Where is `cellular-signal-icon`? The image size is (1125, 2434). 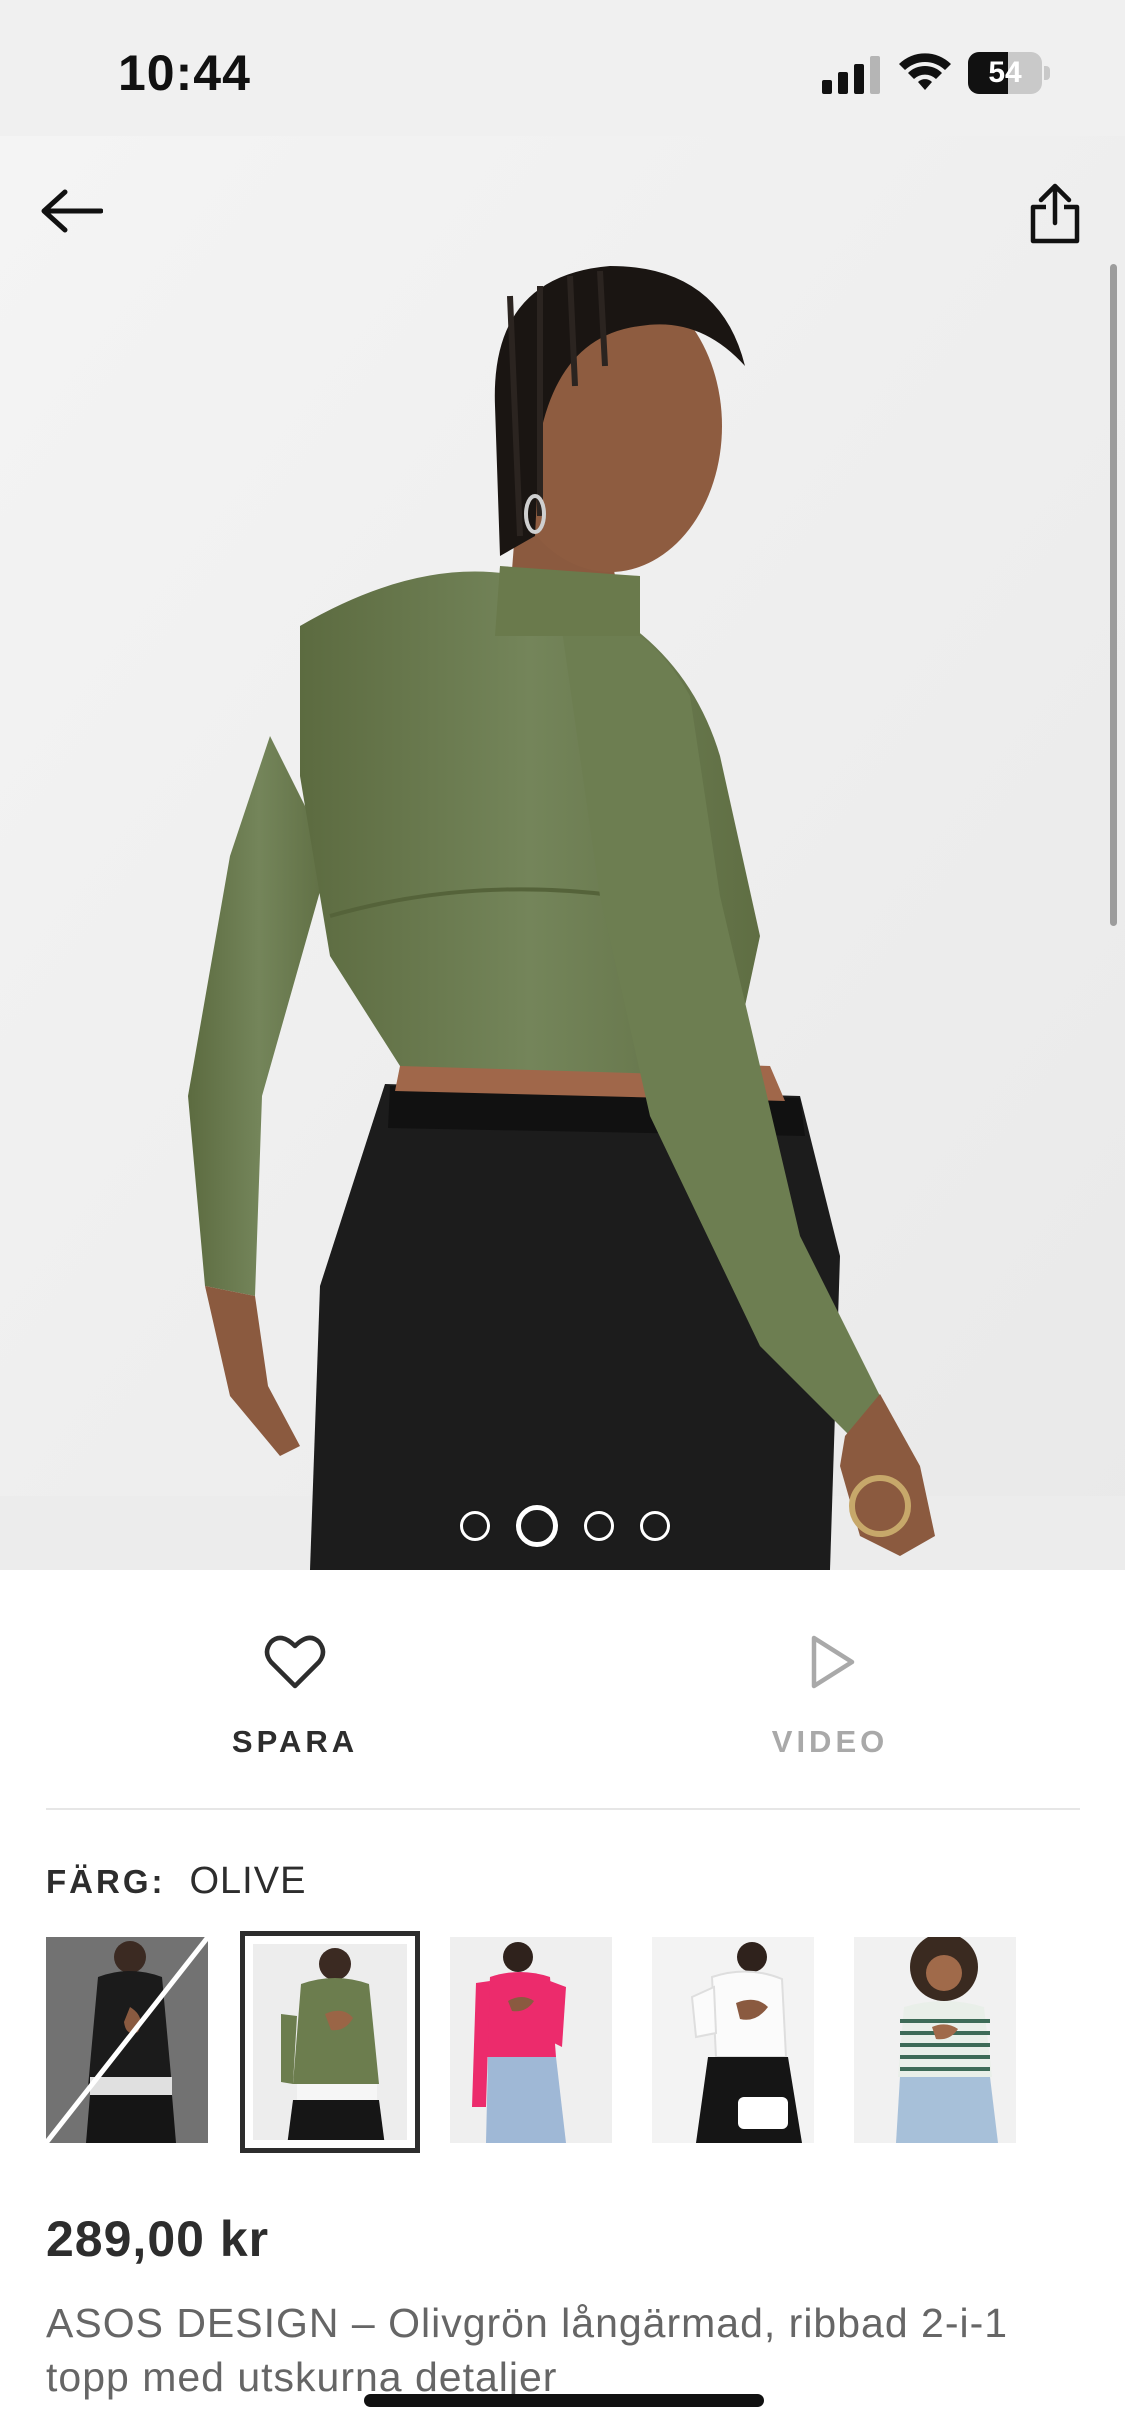
cellular-signal-icon is located at coordinates (851, 75).